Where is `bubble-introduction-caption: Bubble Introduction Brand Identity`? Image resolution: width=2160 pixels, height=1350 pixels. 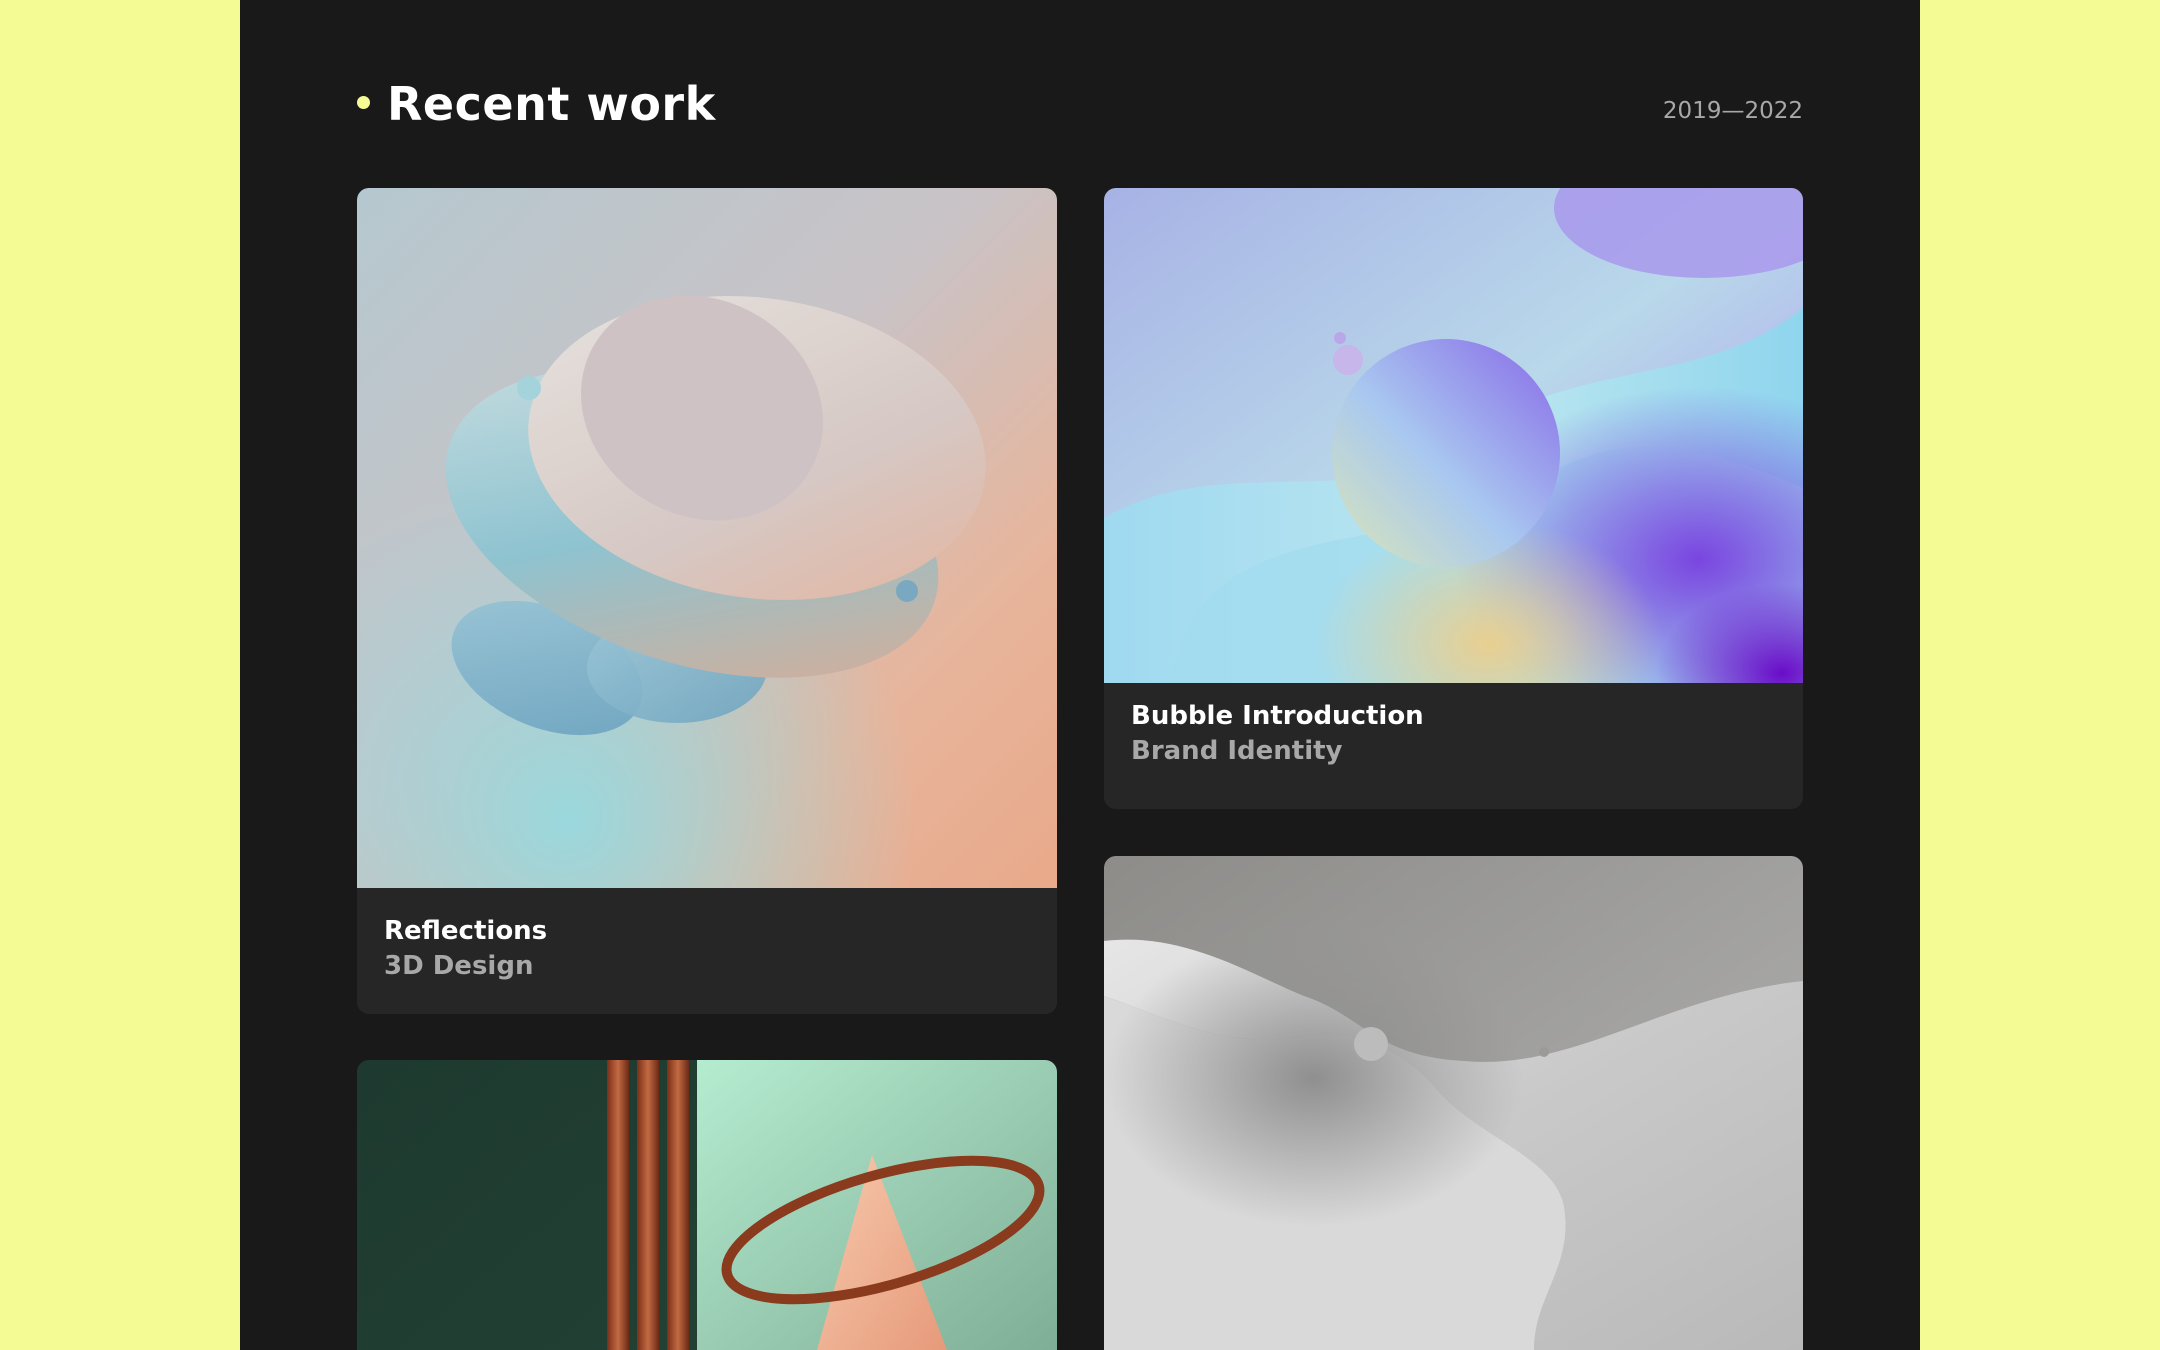
bubble-introduction-caption: Bubble Introduction Brand Identity is located at coordinates (1453, 746).